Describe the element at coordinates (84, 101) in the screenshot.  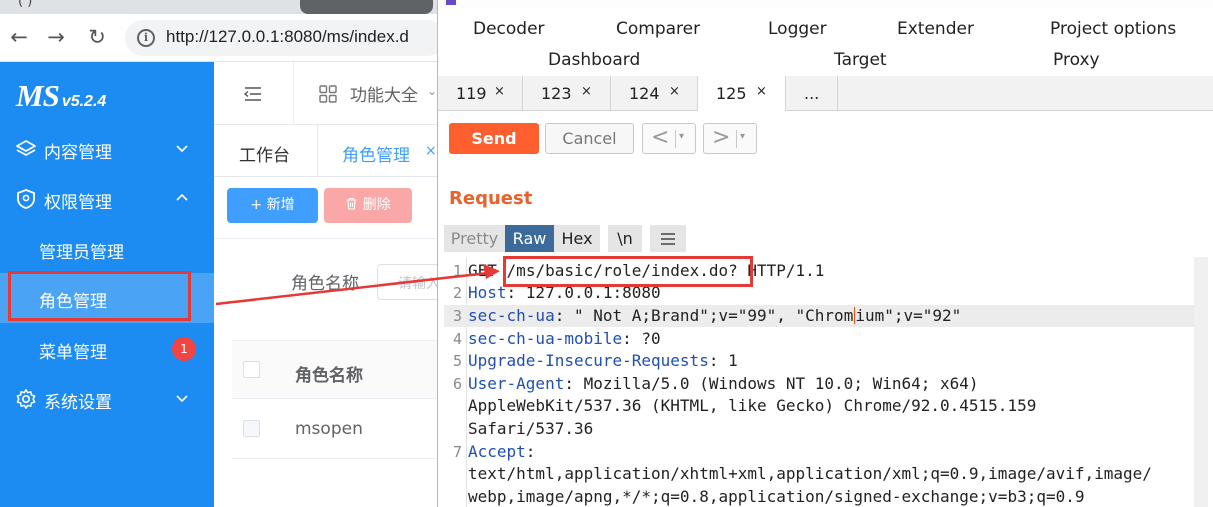
I see `logo-version: v5.2.4` at that location.